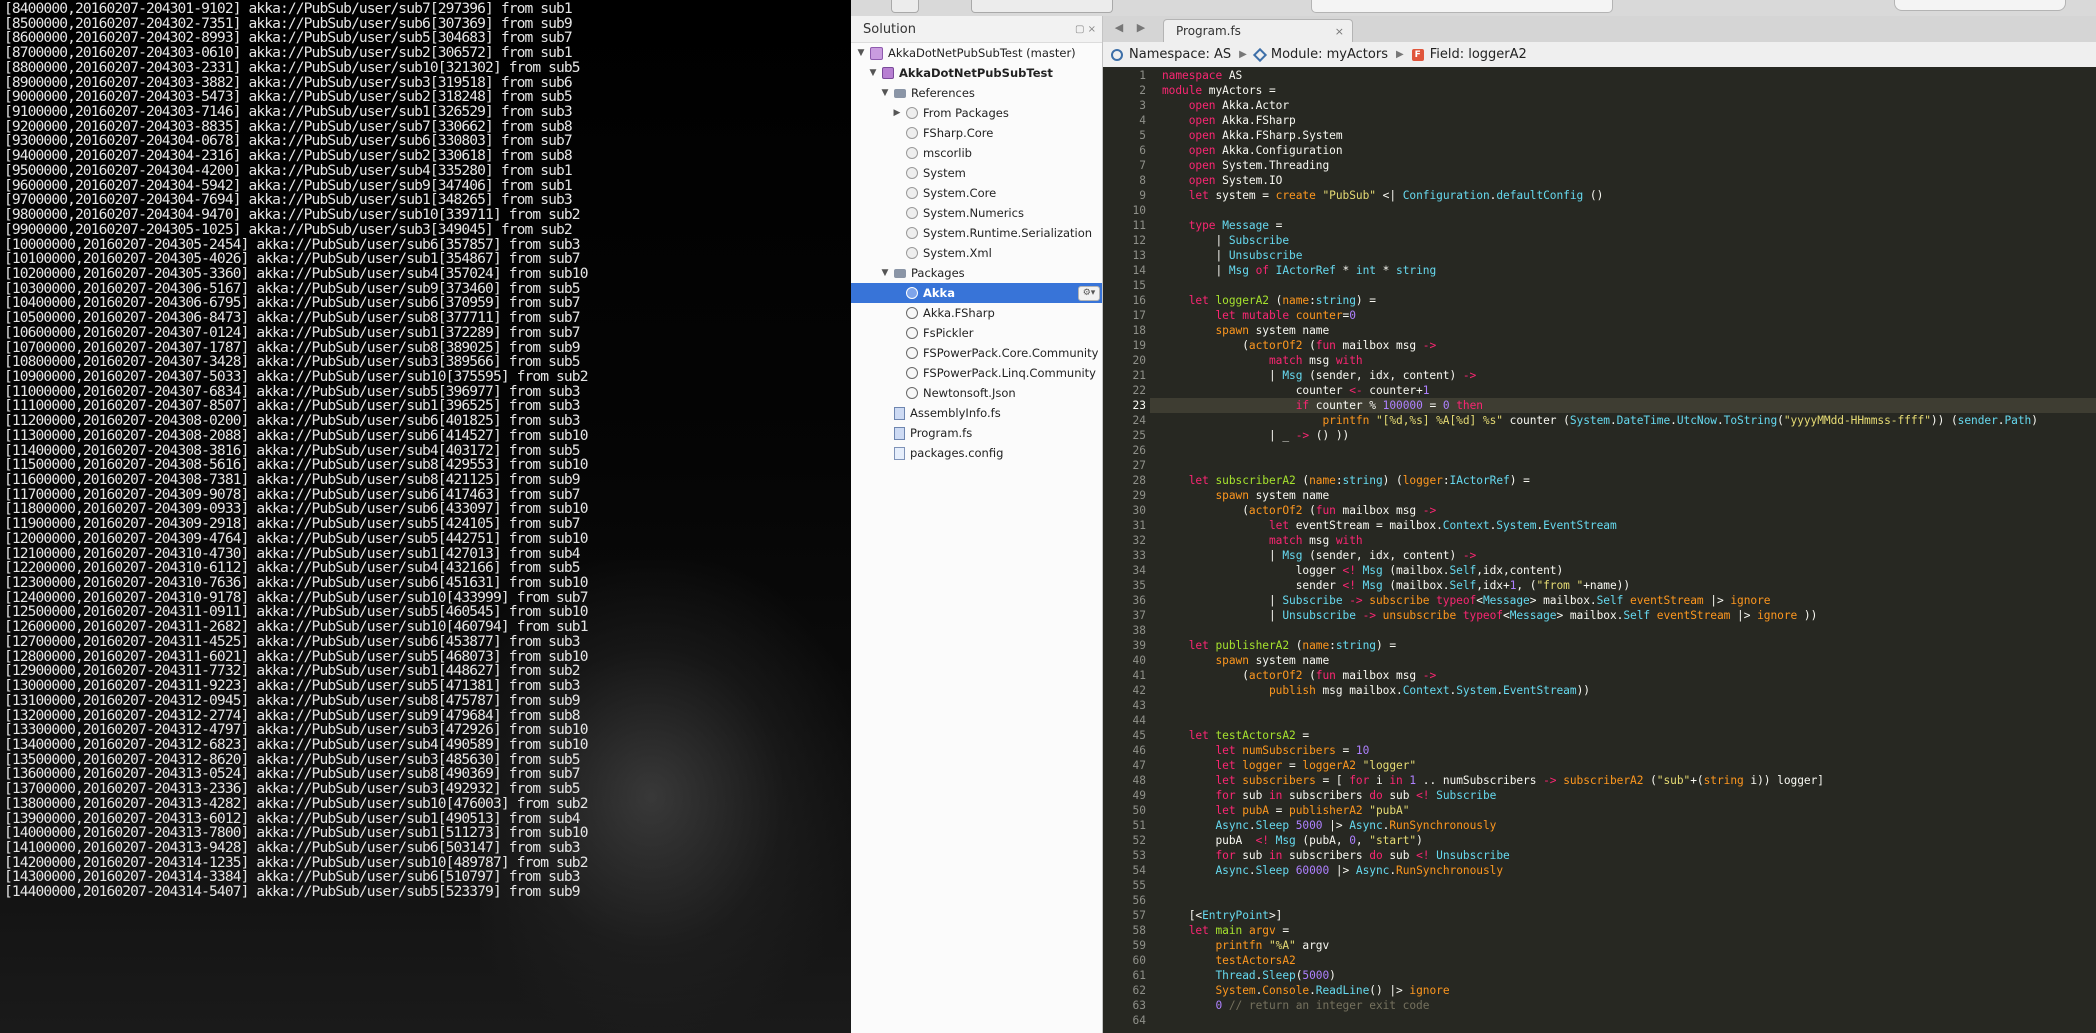 This screenshot has height=1033, width=2096. Describe the element at coordinates (976, 313) in the screenshot. I see `solution-tree-item: Akka.FSharp` at that location.